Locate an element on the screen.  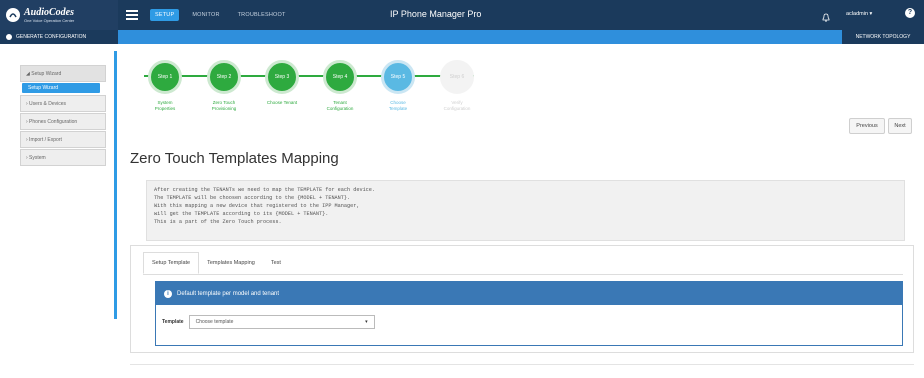
sidebar-item-import-export: › Import / Export is located at coordinates (63, 139).